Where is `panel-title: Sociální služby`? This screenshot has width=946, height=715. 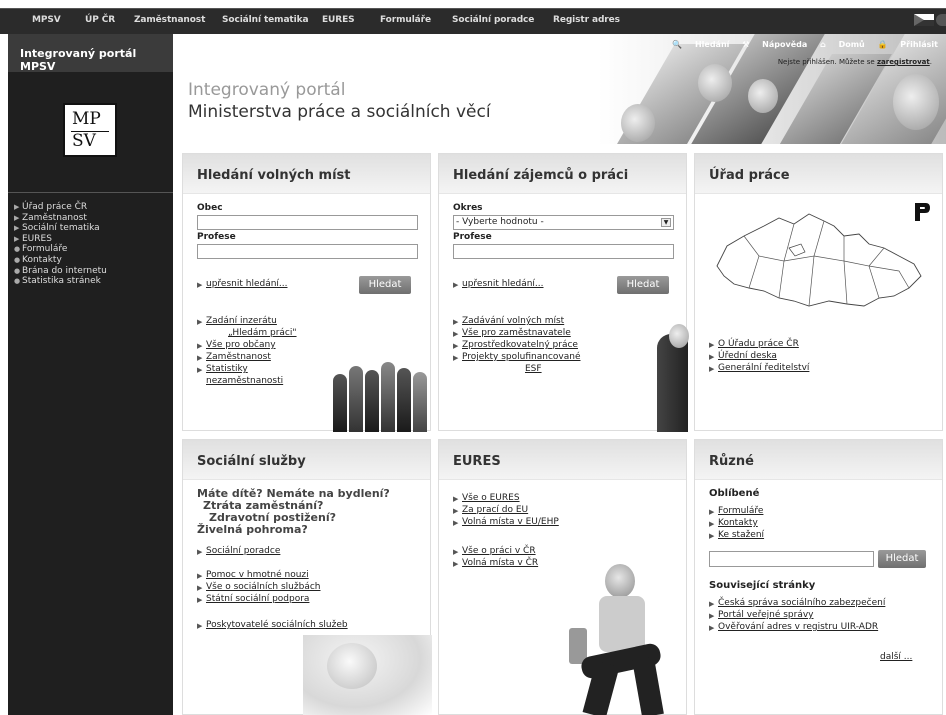
panel-title: Sociální služby is located at coordinates (251, 461).